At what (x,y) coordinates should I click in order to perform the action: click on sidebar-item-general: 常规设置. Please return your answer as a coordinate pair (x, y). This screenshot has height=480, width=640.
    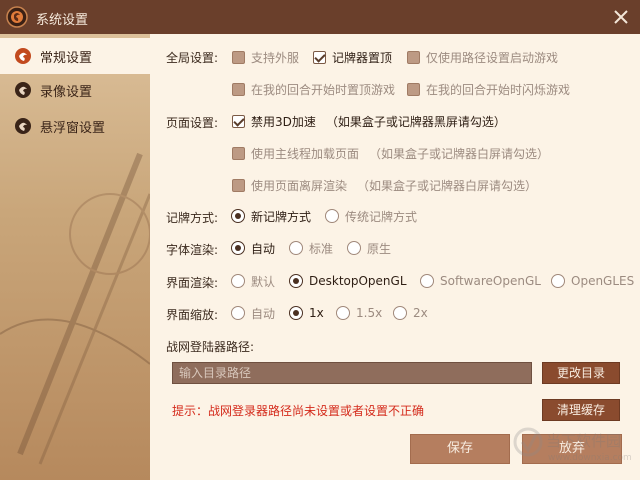
    Looking at the image, I should click on (75, 56).